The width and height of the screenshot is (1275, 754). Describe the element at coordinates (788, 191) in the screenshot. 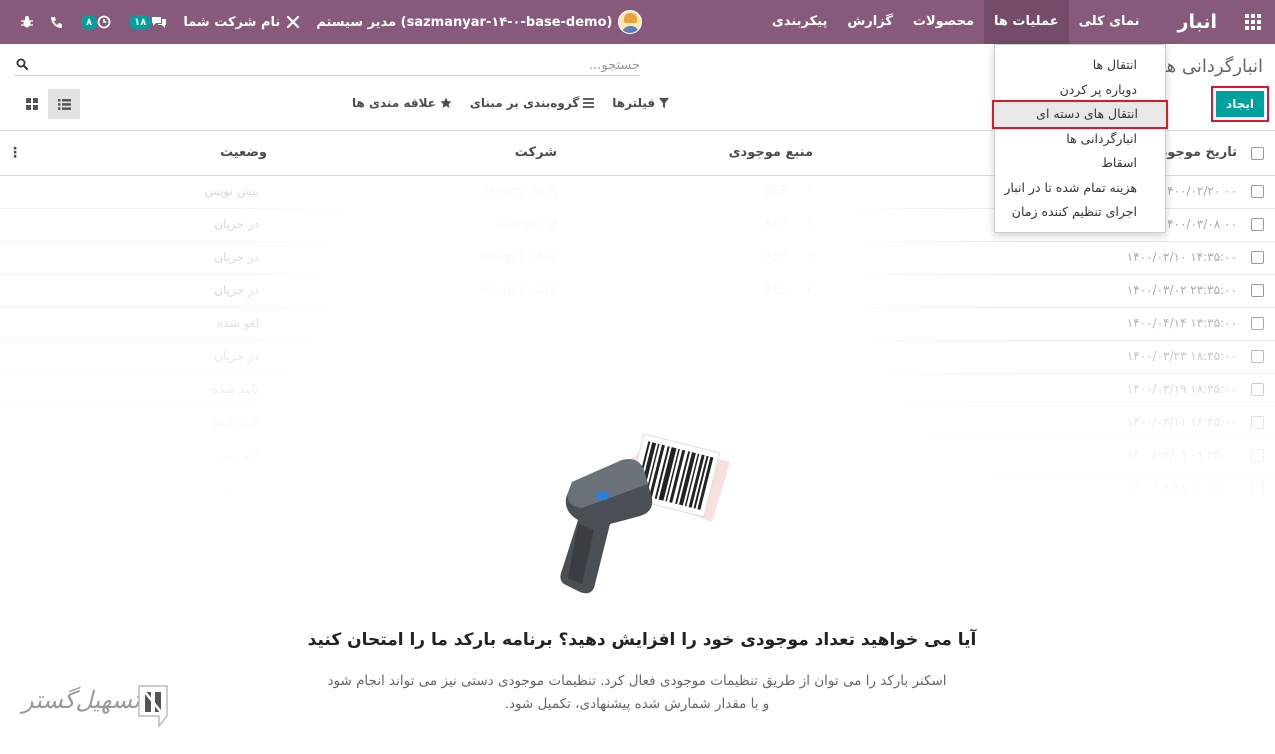

I see `cell-source: REF۰۰۰۱` at that location.